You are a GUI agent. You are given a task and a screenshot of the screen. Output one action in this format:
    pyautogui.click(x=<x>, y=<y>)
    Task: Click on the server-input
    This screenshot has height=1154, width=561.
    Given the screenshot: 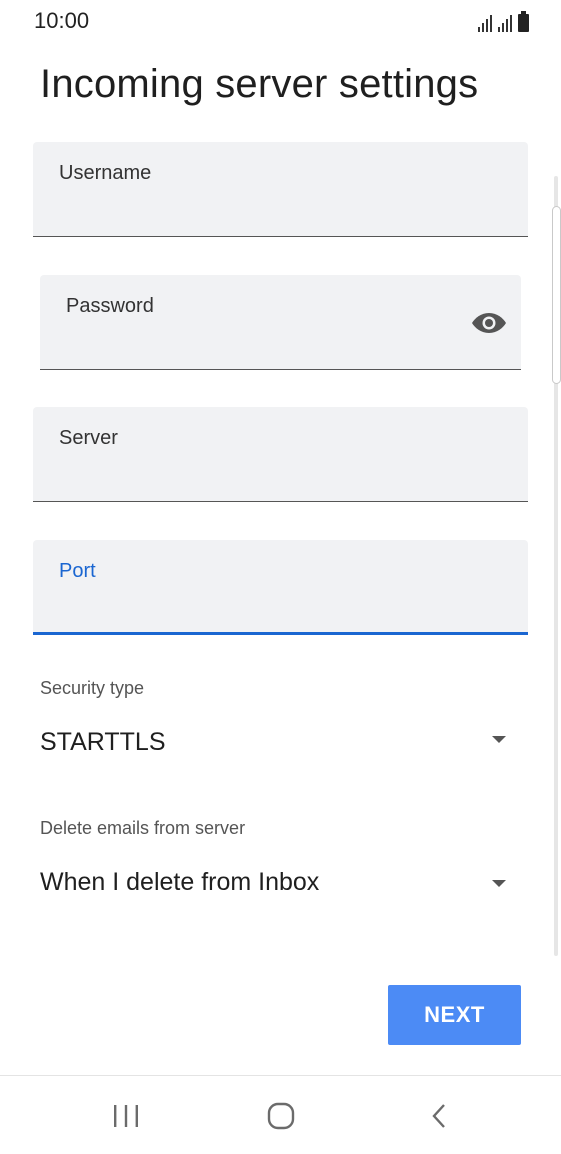 What is the action you would take?
    pyautogui.click(x=280, y=471)
    